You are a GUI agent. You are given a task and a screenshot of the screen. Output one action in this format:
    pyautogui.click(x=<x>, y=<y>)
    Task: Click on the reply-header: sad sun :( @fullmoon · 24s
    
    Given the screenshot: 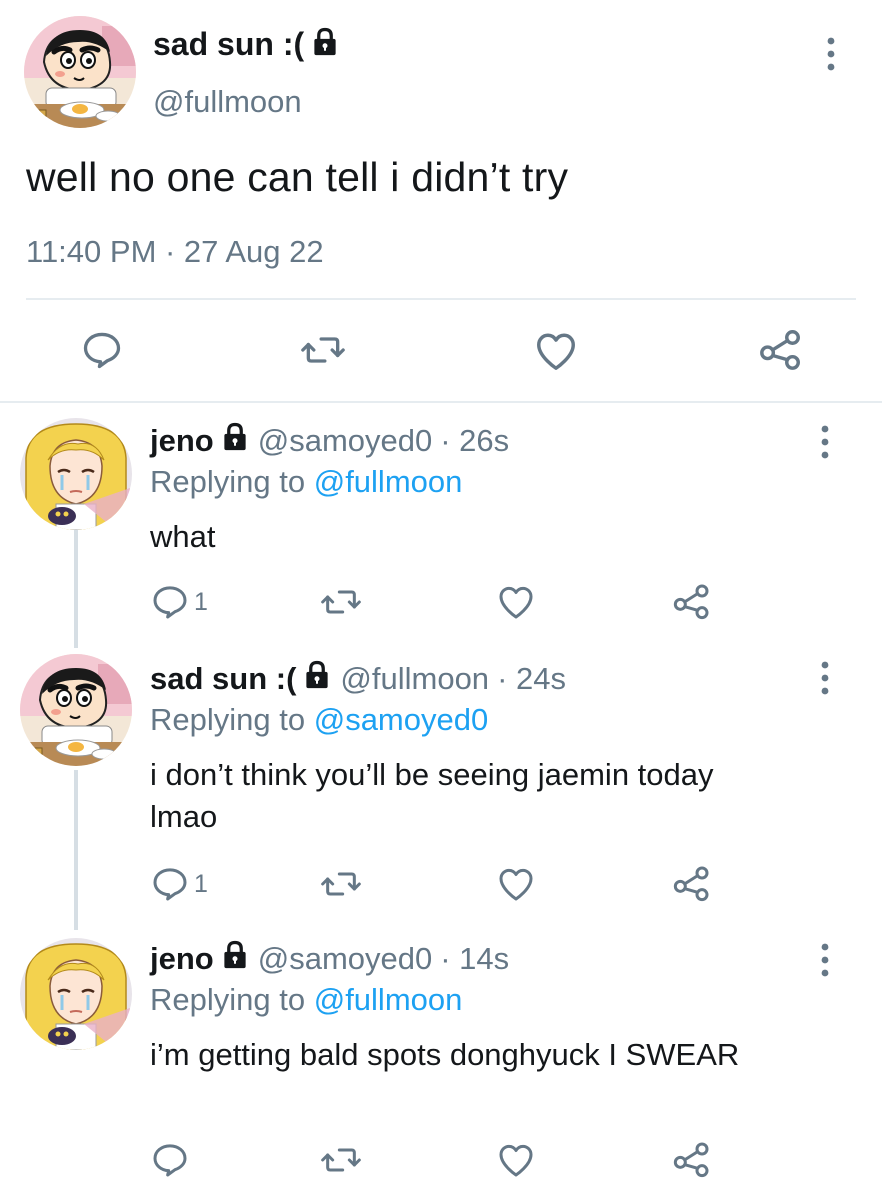 What is the action you would take?
    pyautogui.click(x=358, y=679)
    